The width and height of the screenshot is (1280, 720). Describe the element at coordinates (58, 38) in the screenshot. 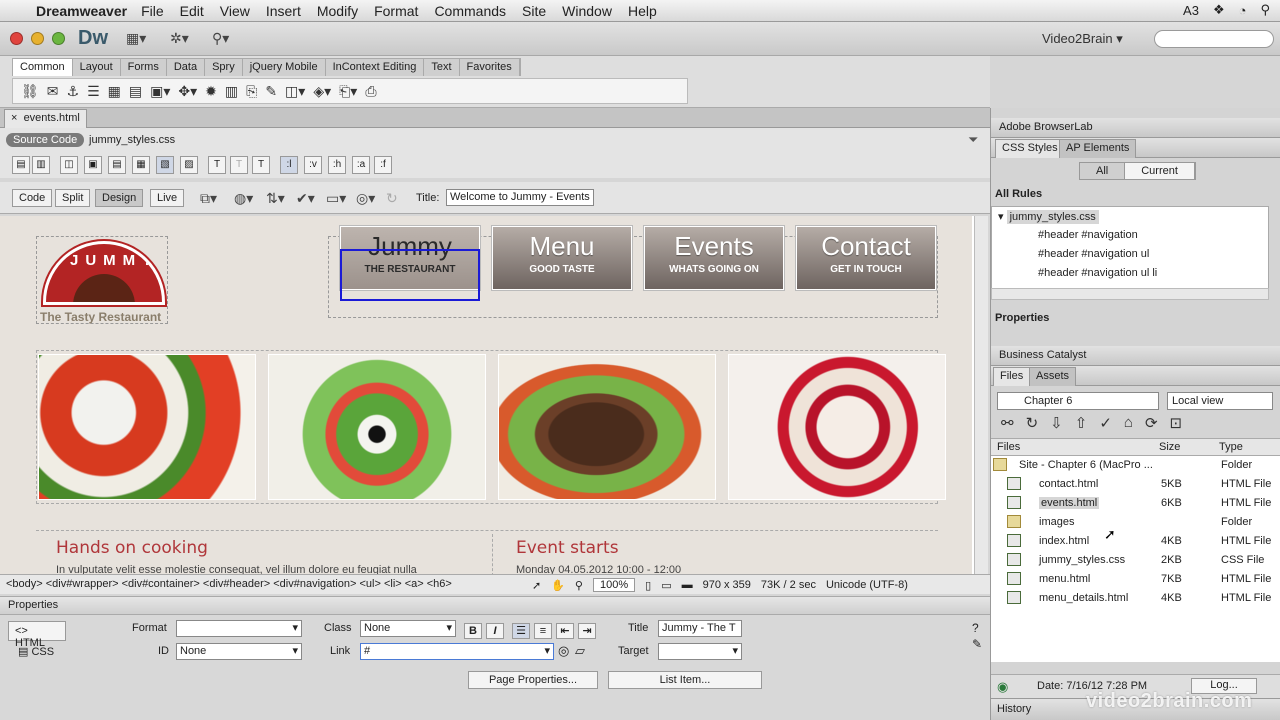

I see `zoom-window-icon` at that location.